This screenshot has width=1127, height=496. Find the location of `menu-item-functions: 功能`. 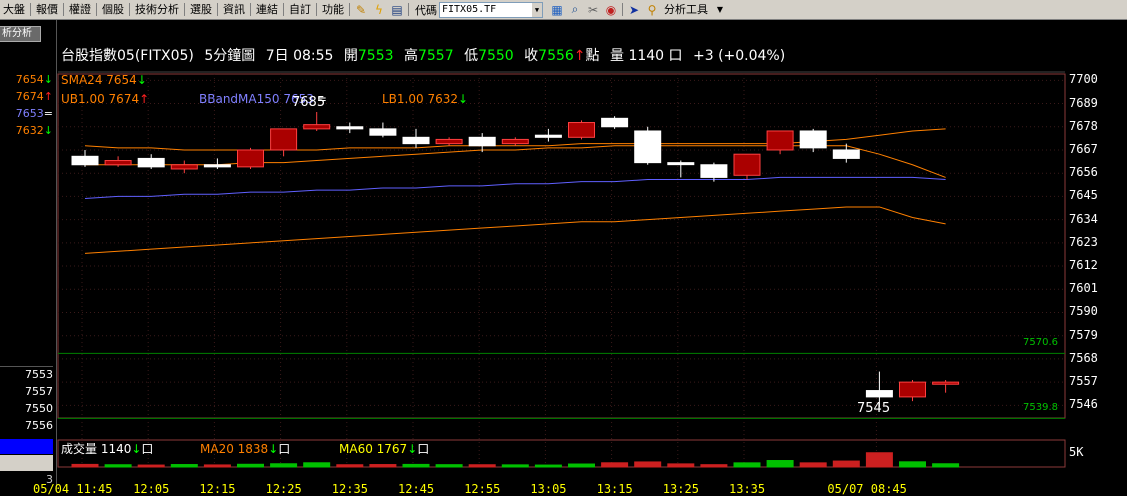

menu-item-functions: 功能 is located at coordinates (333, 9).